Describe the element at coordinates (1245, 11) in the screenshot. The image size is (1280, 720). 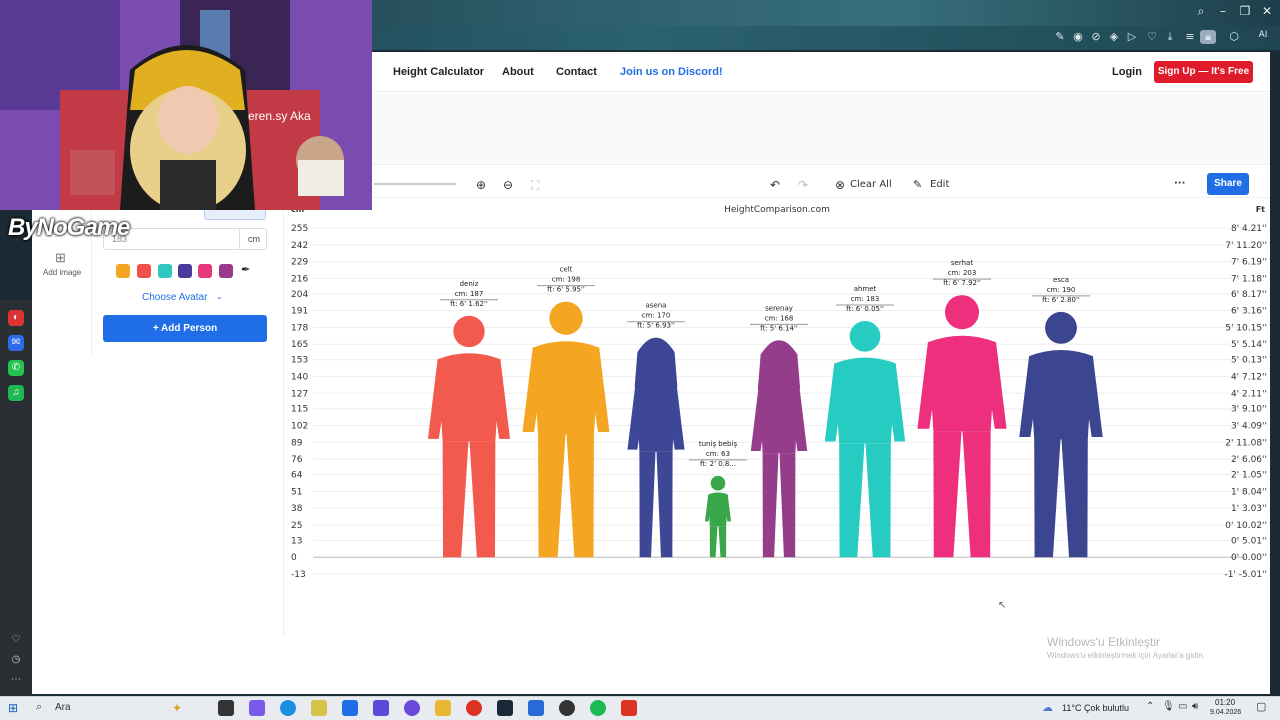
I see `maximize-icon: ❐` at that location.